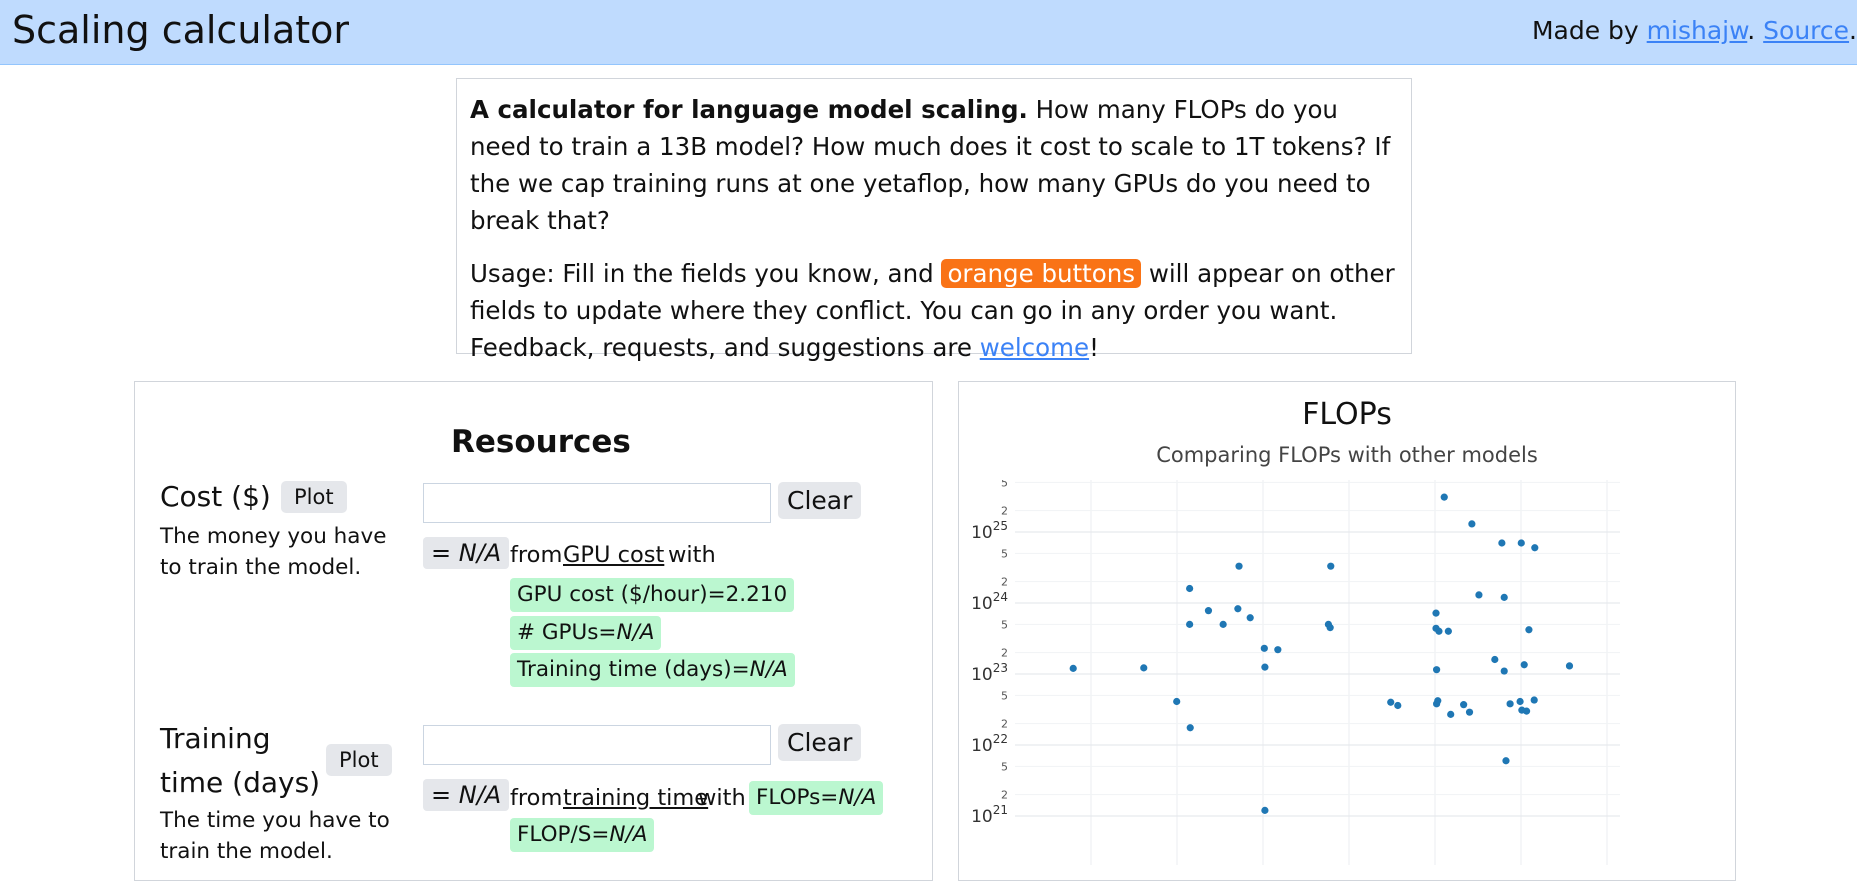  I want to click on cost-from-text: from, so click(536, 555).